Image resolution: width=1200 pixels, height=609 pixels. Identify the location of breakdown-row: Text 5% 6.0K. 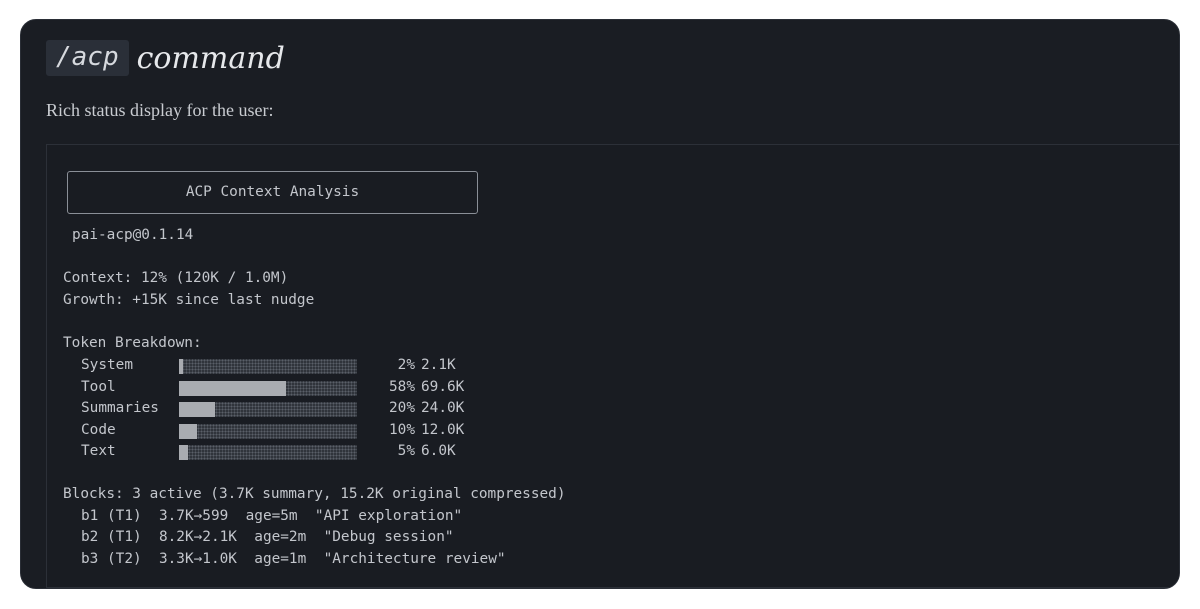
(268, 452).